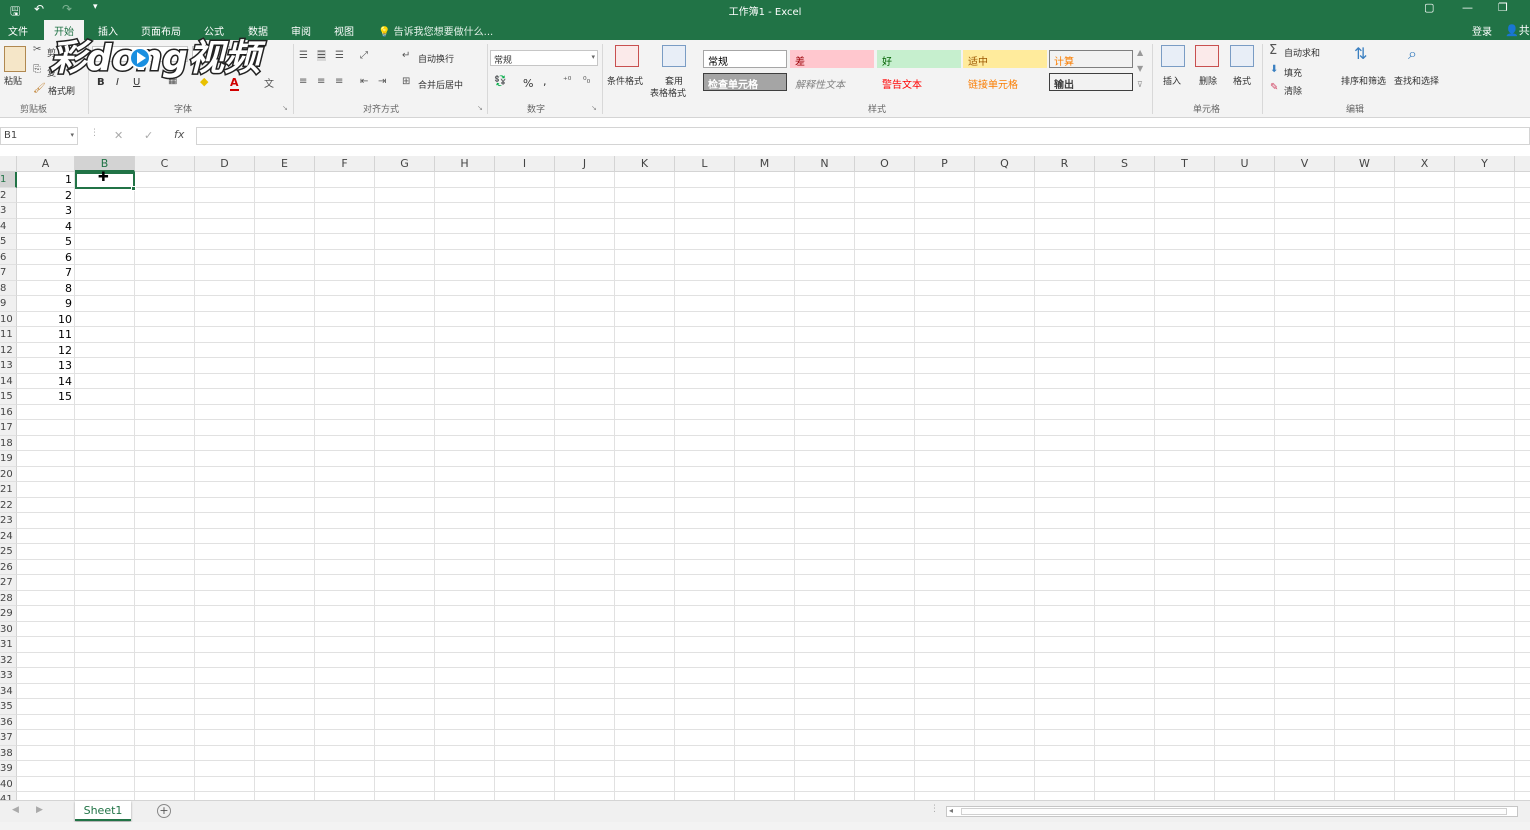 The height and width of the screenshot is (830, 1530). What do you see at coordinates (321, 81) in the screenshot?
I see `align-center-icon: ≡` at bounding box center [321, 81].